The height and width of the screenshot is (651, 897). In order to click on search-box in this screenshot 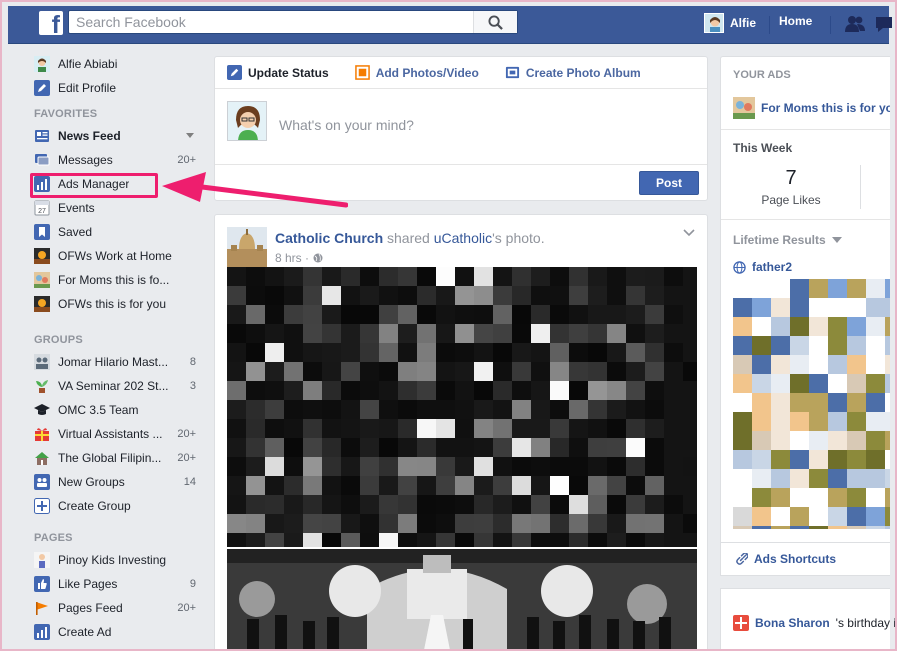, I will do `click(293, 22)`.